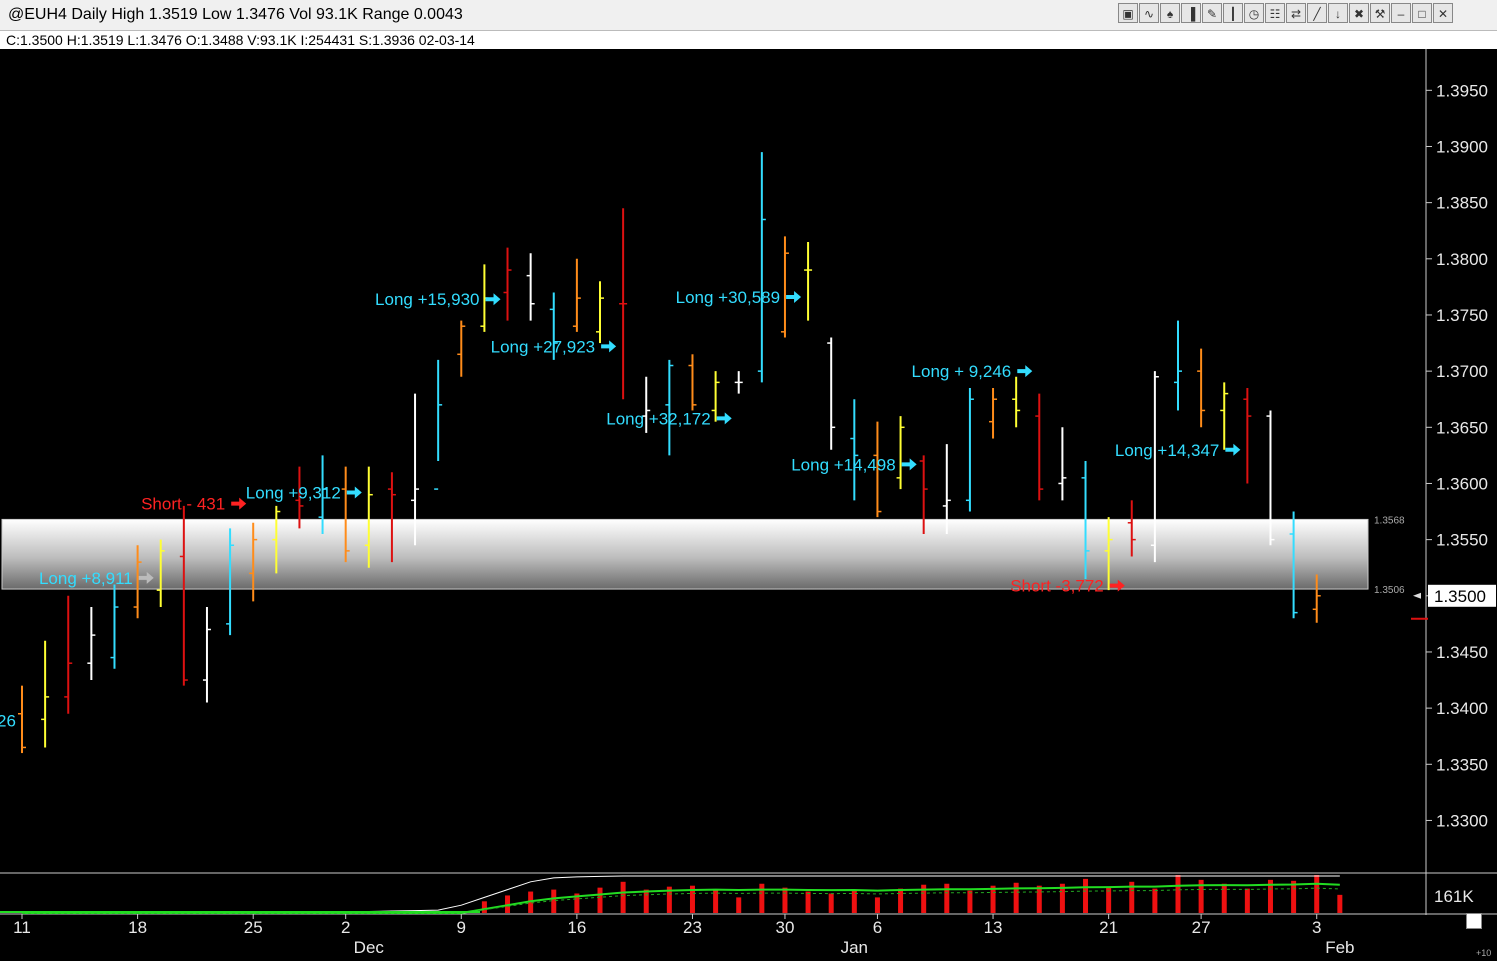 This screenshot has height=961, width=1497. What do you see at coordinates (1338, 13) in the screenshot?
I see `red-arrow-icon: ↓` at bounding box center [1338, 13].